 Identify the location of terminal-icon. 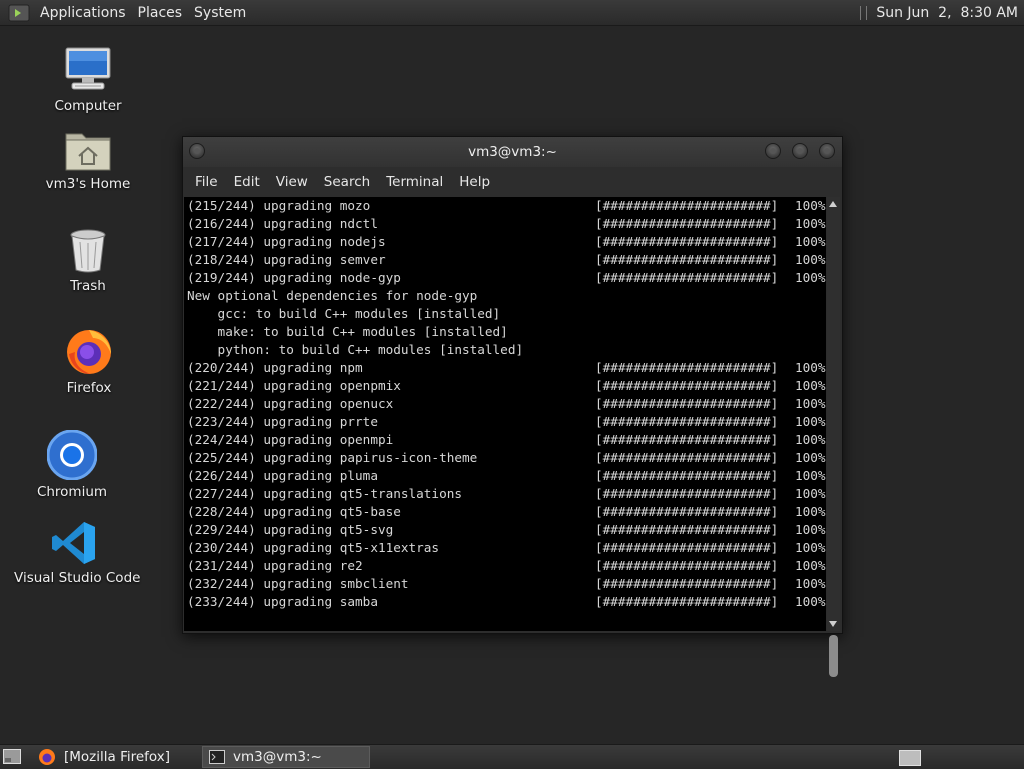
(217, 757).